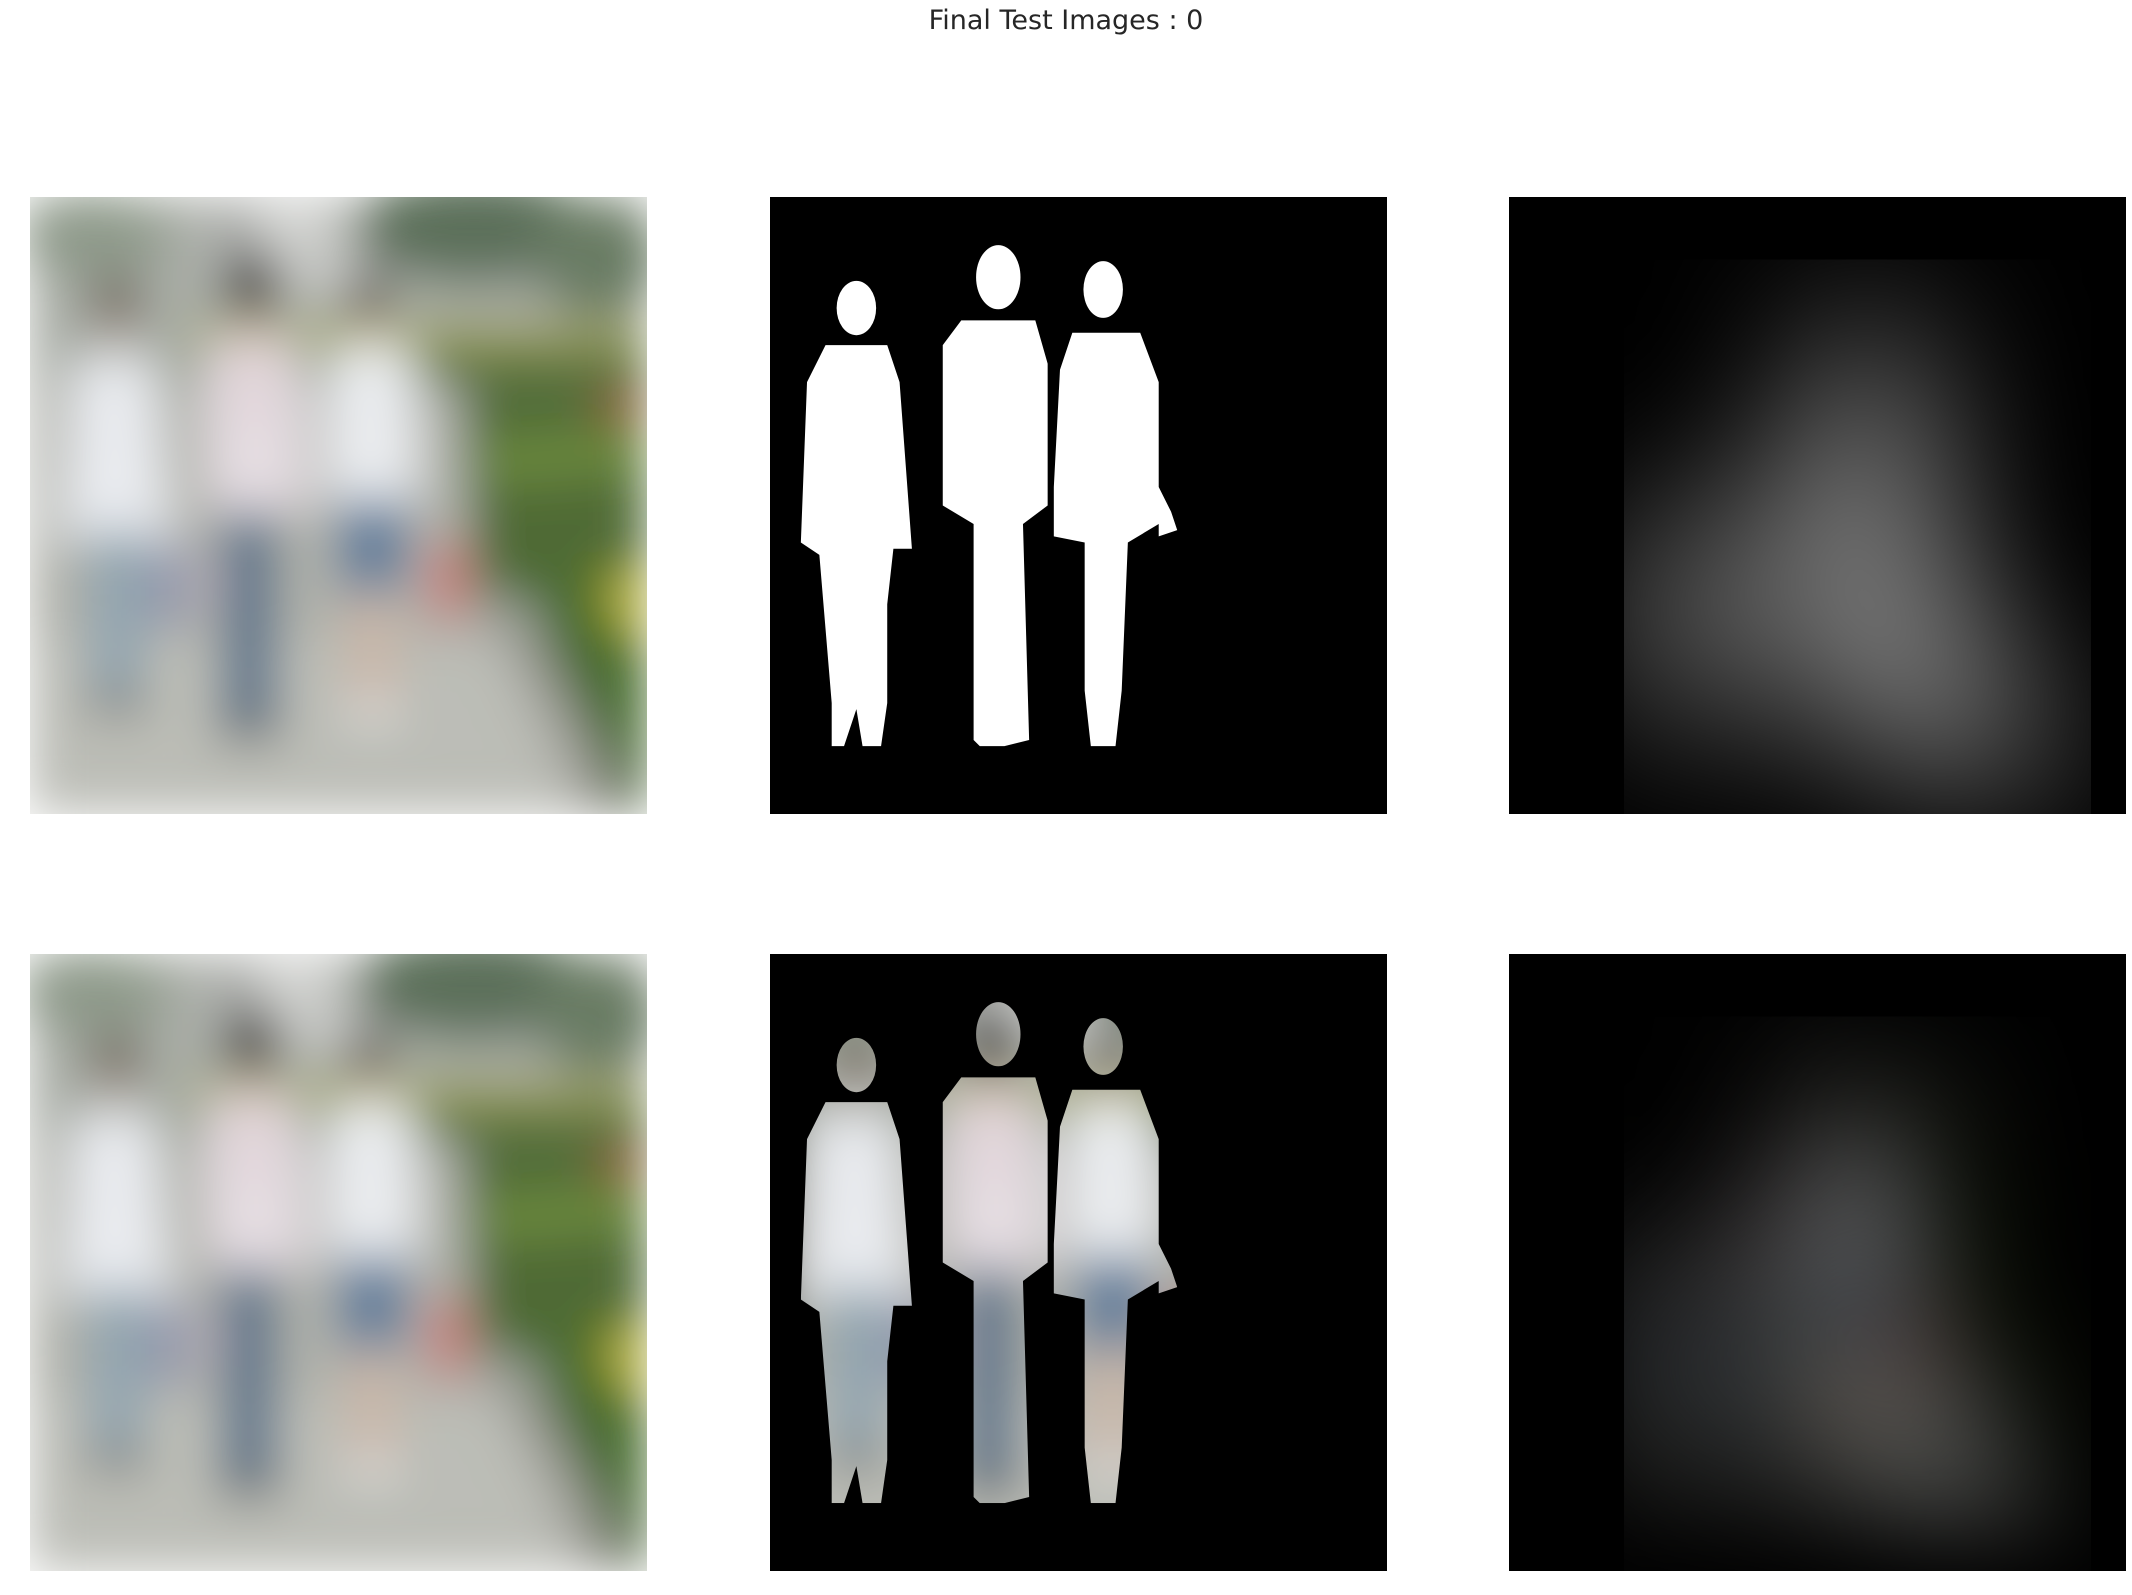 This screenshot has height=1595, width=2132. Describe the element at coordinates (1078, 1262) in the screenshot. I see `ground-truth-masked-photo` at that location.